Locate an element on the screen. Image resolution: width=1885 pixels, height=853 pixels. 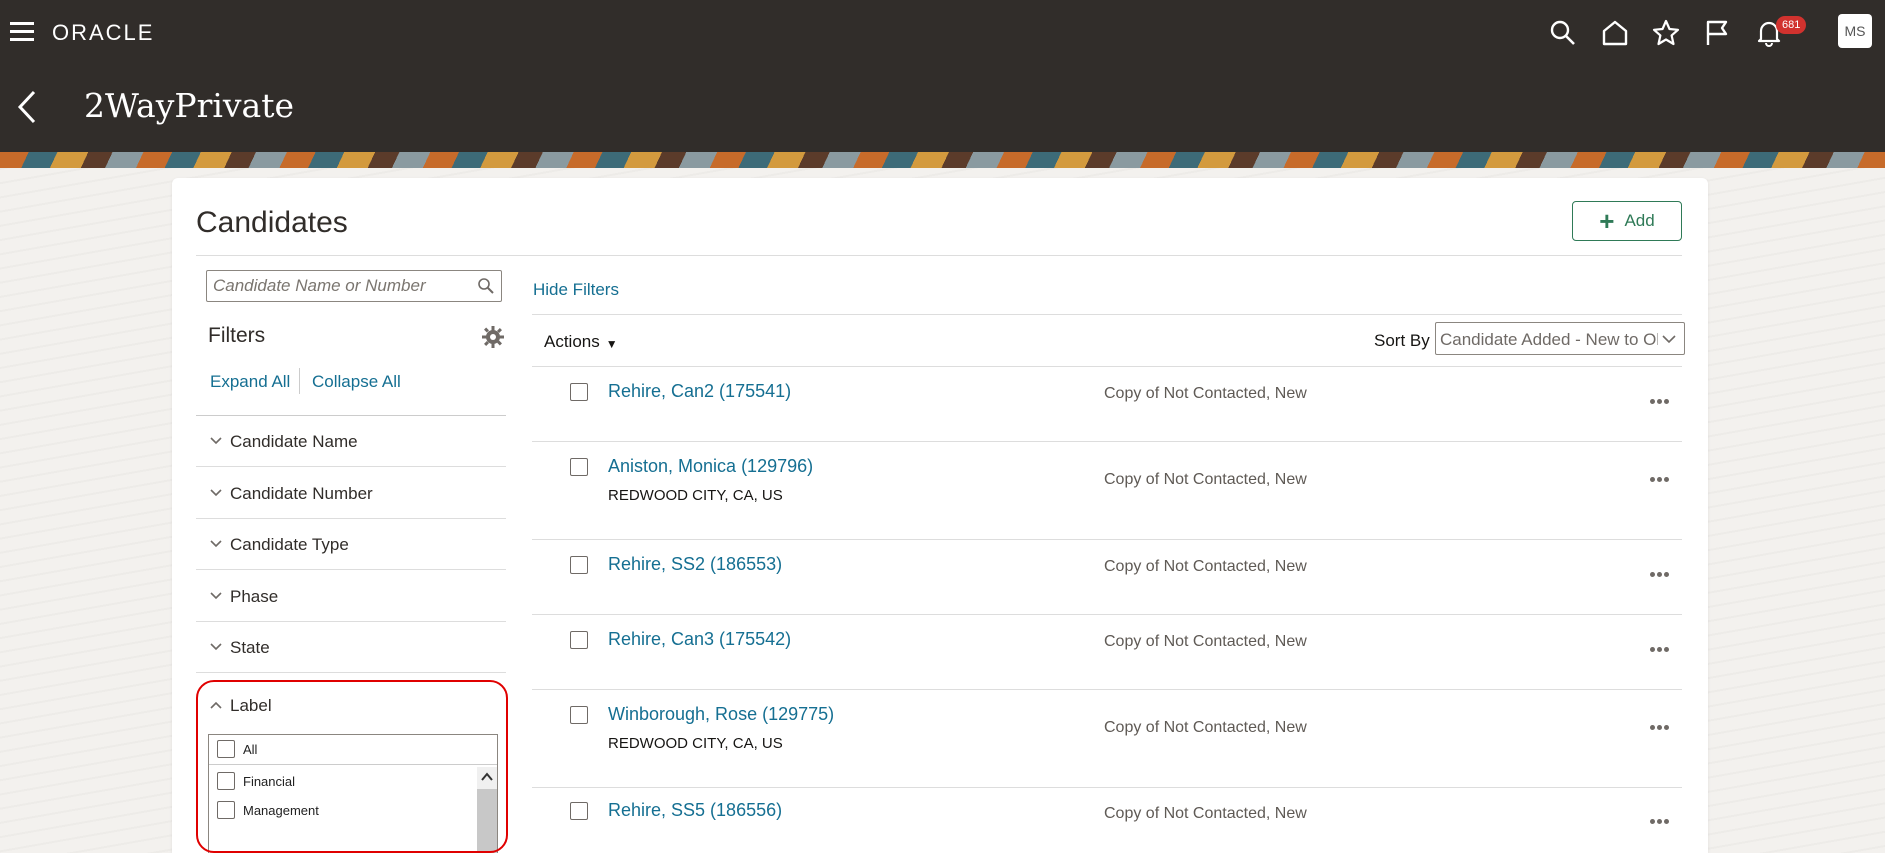
label-option-financial: Financial is located at coordinates (256, 781).